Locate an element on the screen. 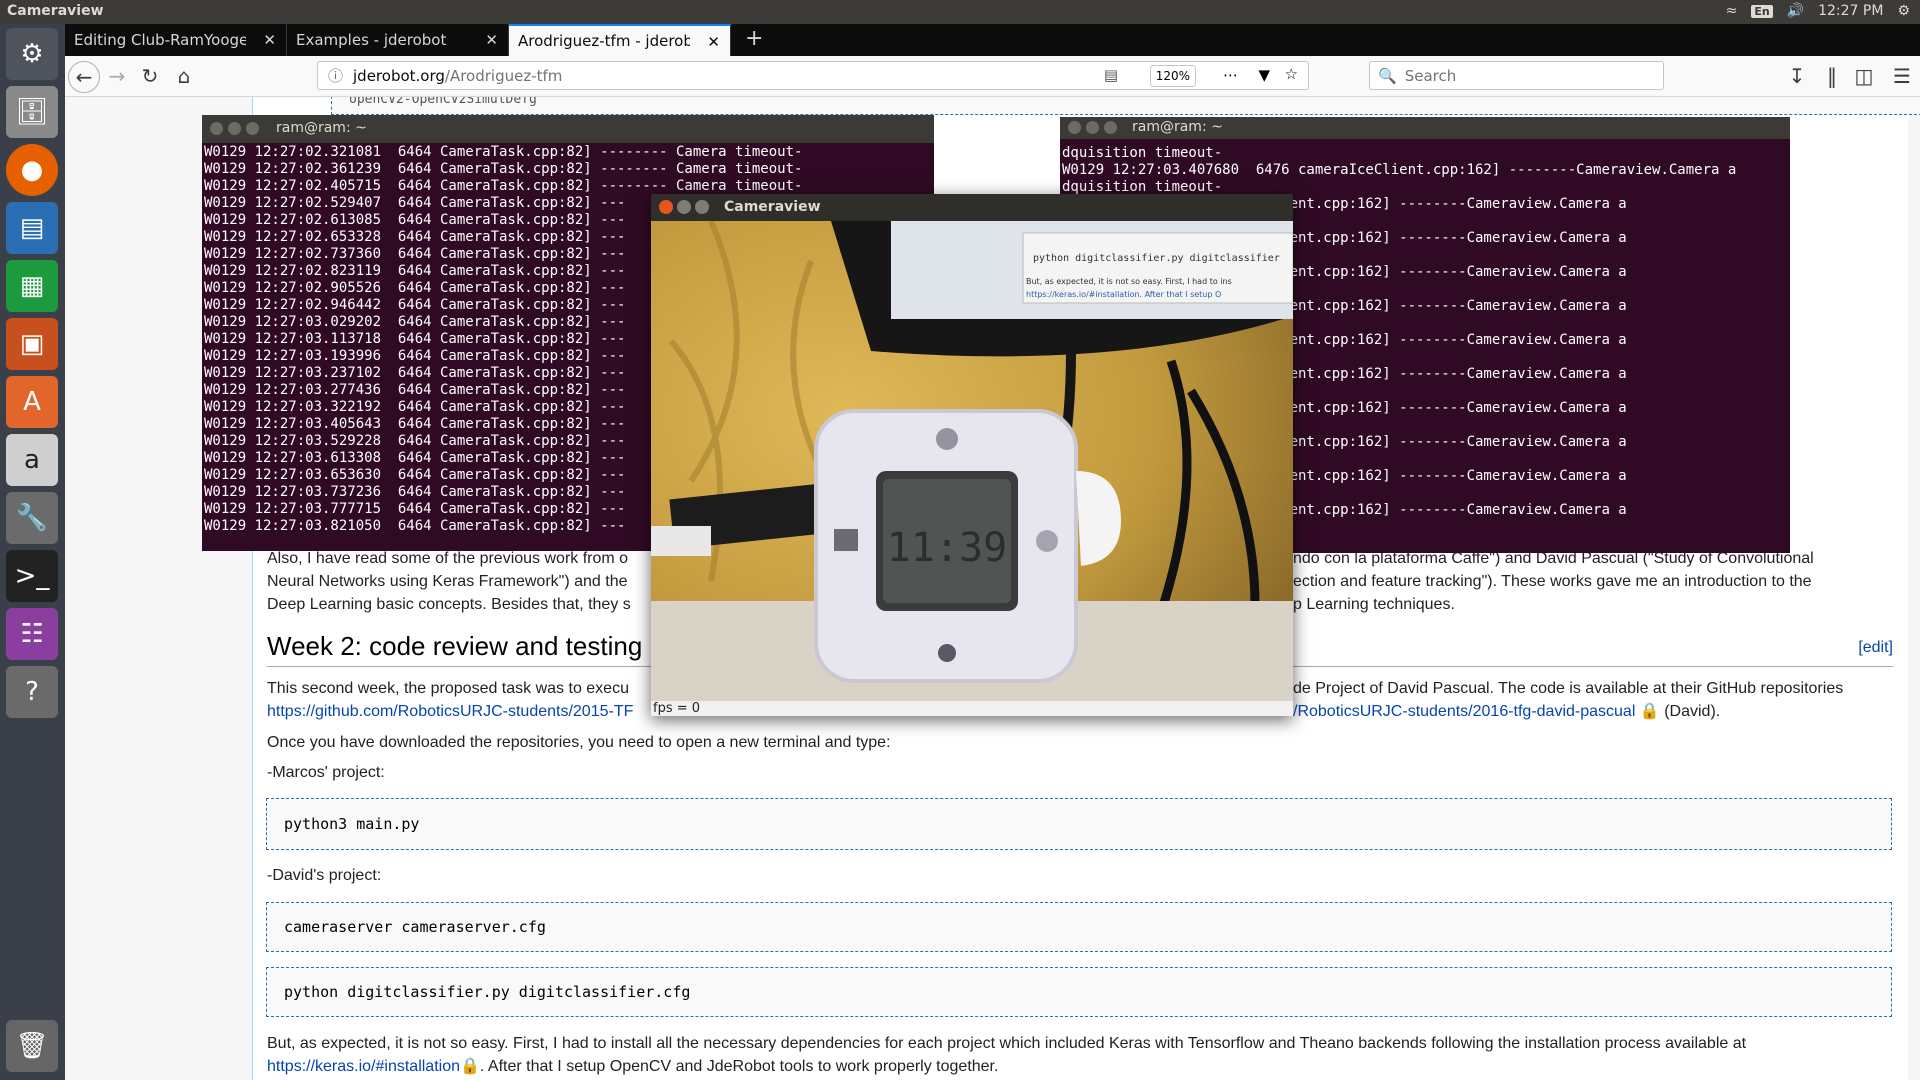 This screenshot has height=1080, width=1920. trash-icon: 🗑 is located at coordinates (32, 1046).